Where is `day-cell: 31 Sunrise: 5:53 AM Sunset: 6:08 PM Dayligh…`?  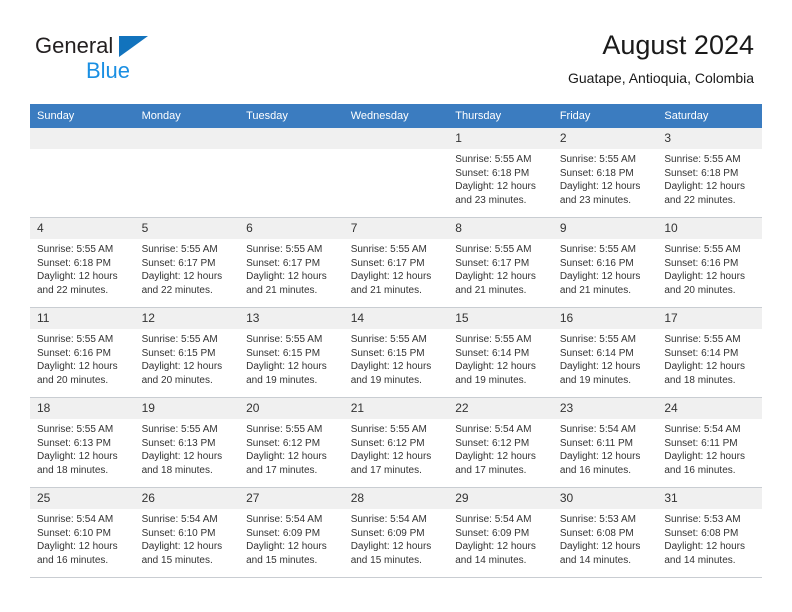
day-cell: 31 Sunrise: 5:53 AM Sunset: 6:08 PM Dayligh… is located at coordinates (709, 533).